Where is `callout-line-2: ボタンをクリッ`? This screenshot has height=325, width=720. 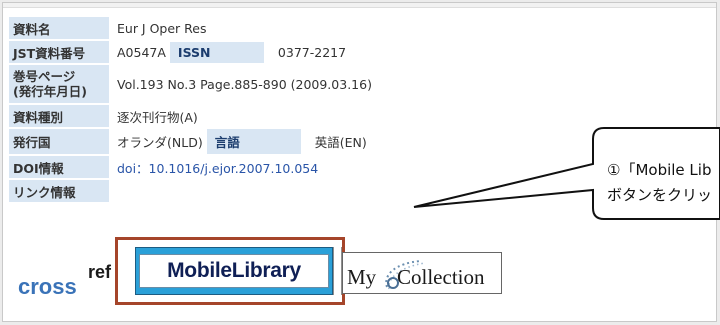
callout-line-2: ボタンをクリッ is located at coordinates (660, 195).